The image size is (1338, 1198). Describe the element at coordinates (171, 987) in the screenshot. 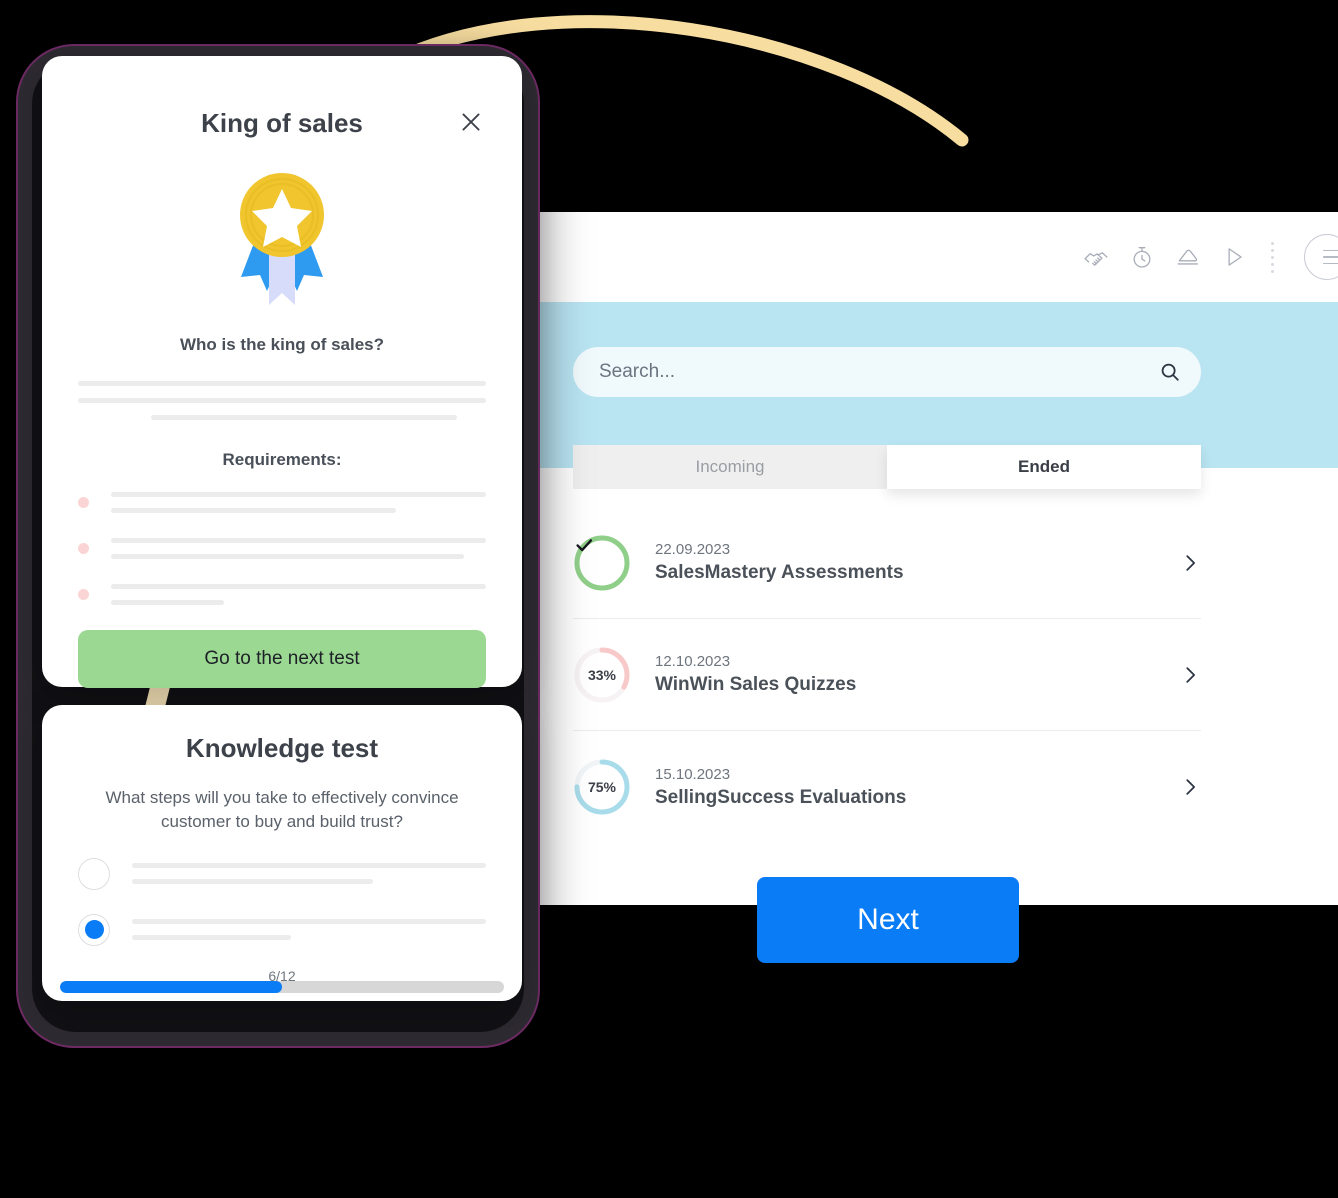

I see `progress-bar-fill` at that location.